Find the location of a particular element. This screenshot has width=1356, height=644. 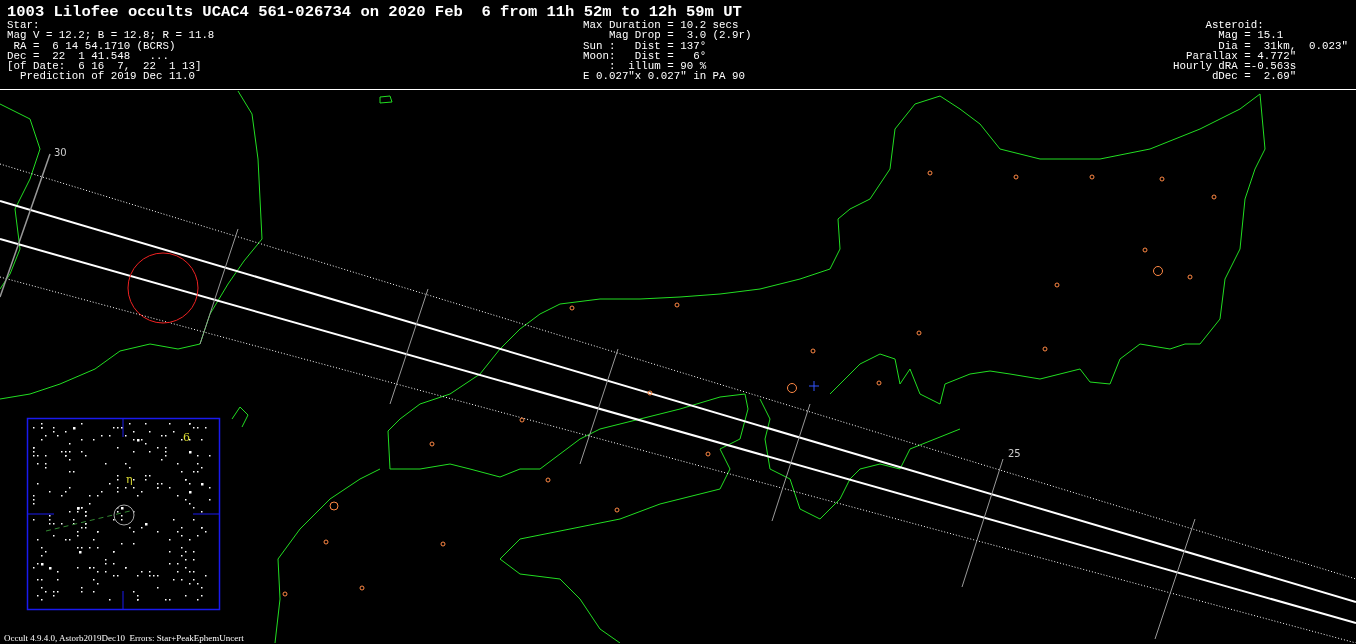

event-info-line: Moon: Dist = 6° is located at coordinates (645, 56).